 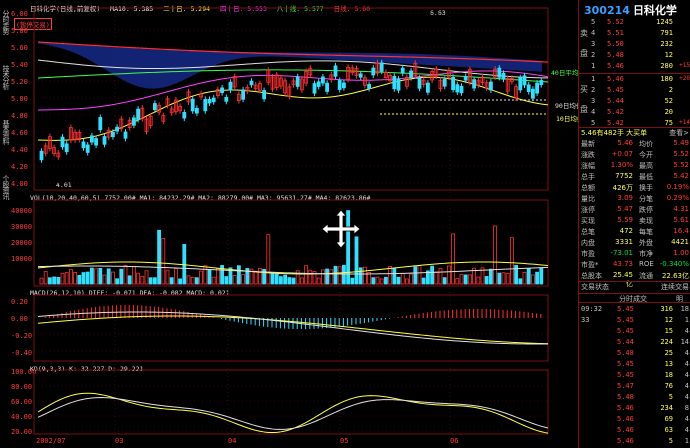 What do you see at coordinates (592, 309) in the screenshot?
I see `tick-time: 09:32` at bounding box center [592, 309].